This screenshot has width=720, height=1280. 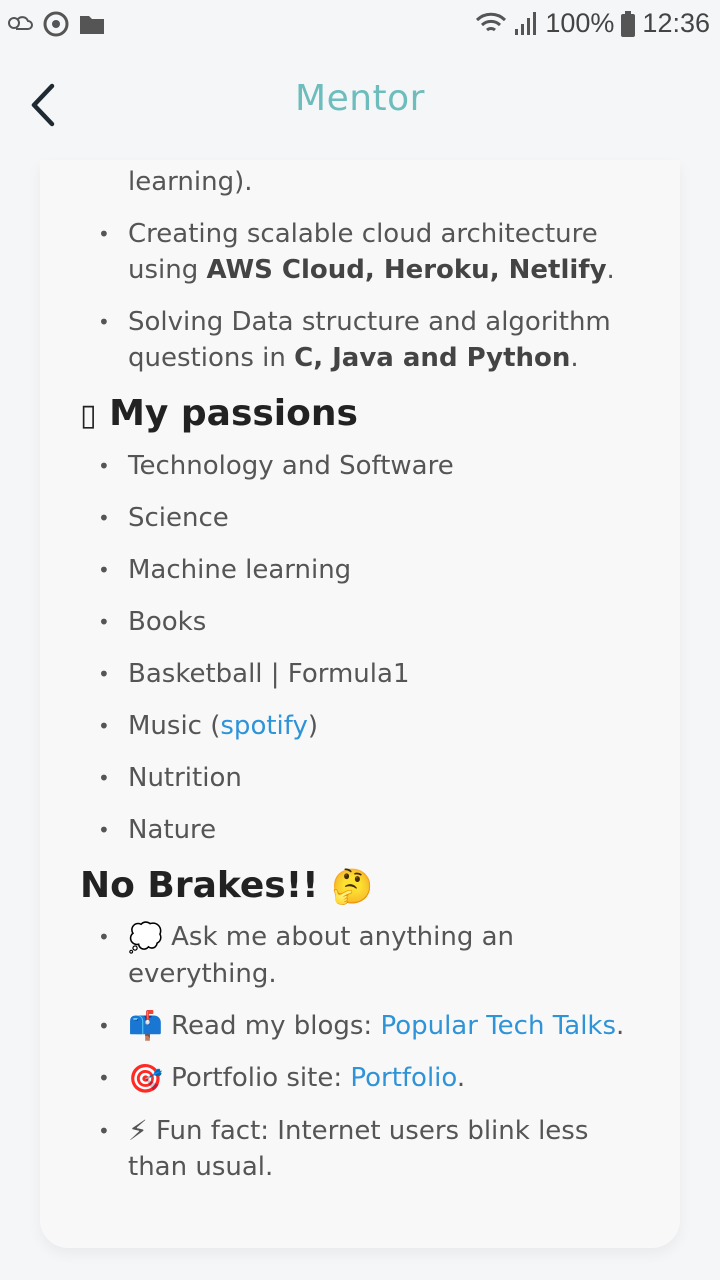 What do you see at coordinates (145, 1025) in the screenshot?
I see `mailbox-icon: 📫` at bounding box center [145, 1025].